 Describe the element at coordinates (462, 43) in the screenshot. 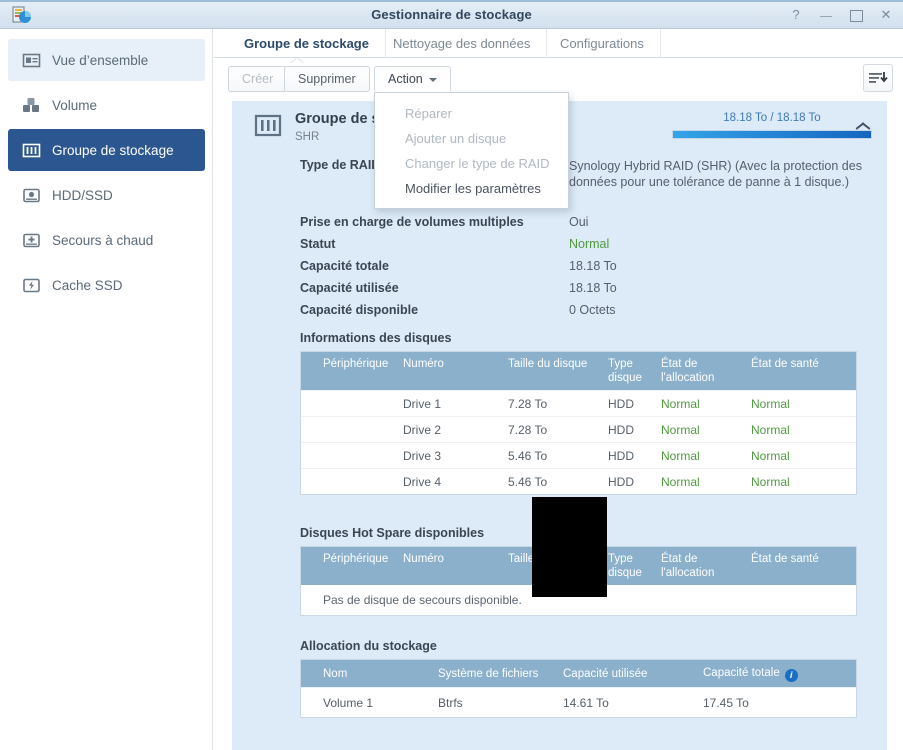

I see `tab-data-scrubbing: Nettoyage des données` at that location.